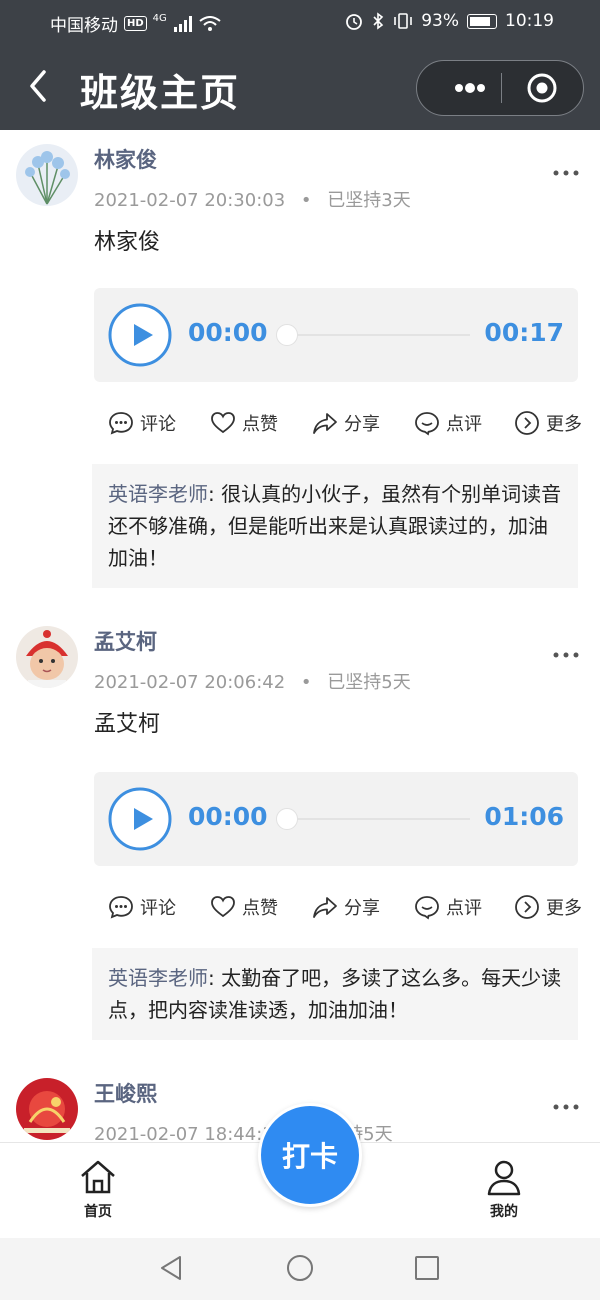 The image size is (600, 1300). I want to click on circle-home-icon, so click(300, 1268).